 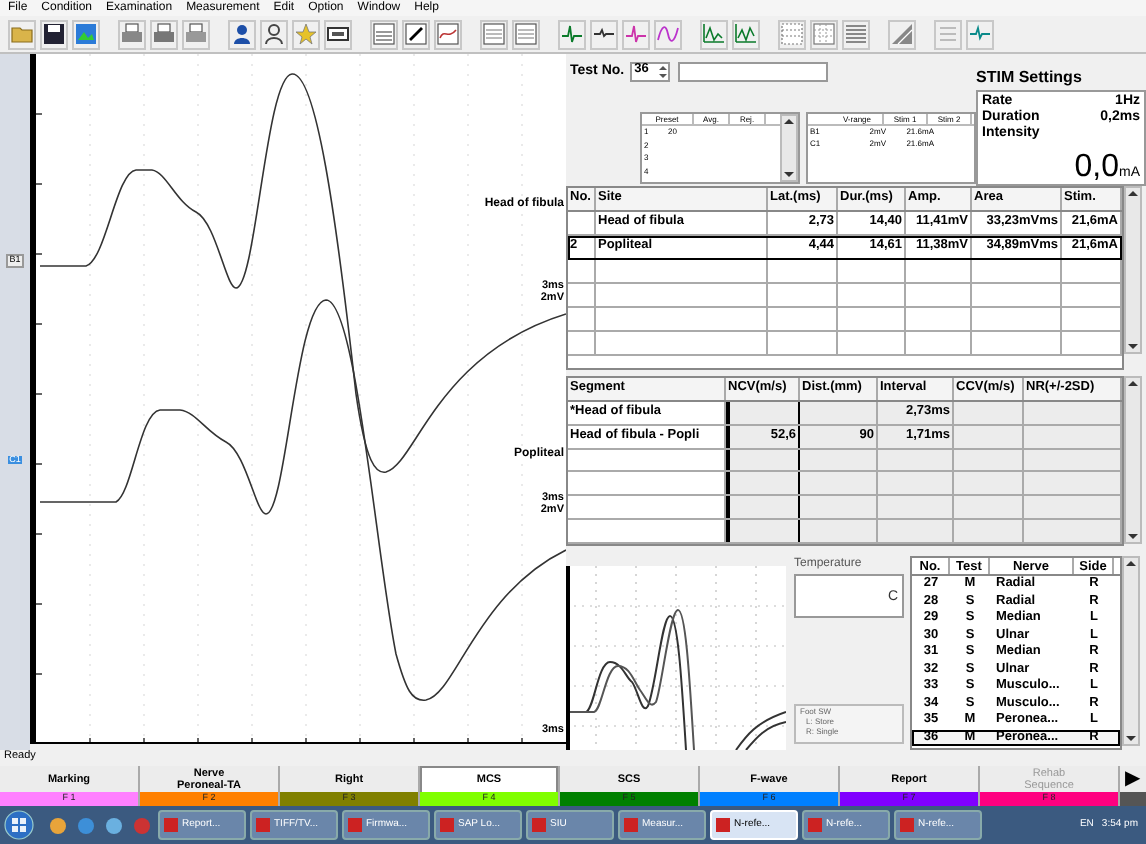 What do you see at coordinates (1133, 799) in the screenshot?
I see `function-key-strip` at bounding box center [1133, 799].